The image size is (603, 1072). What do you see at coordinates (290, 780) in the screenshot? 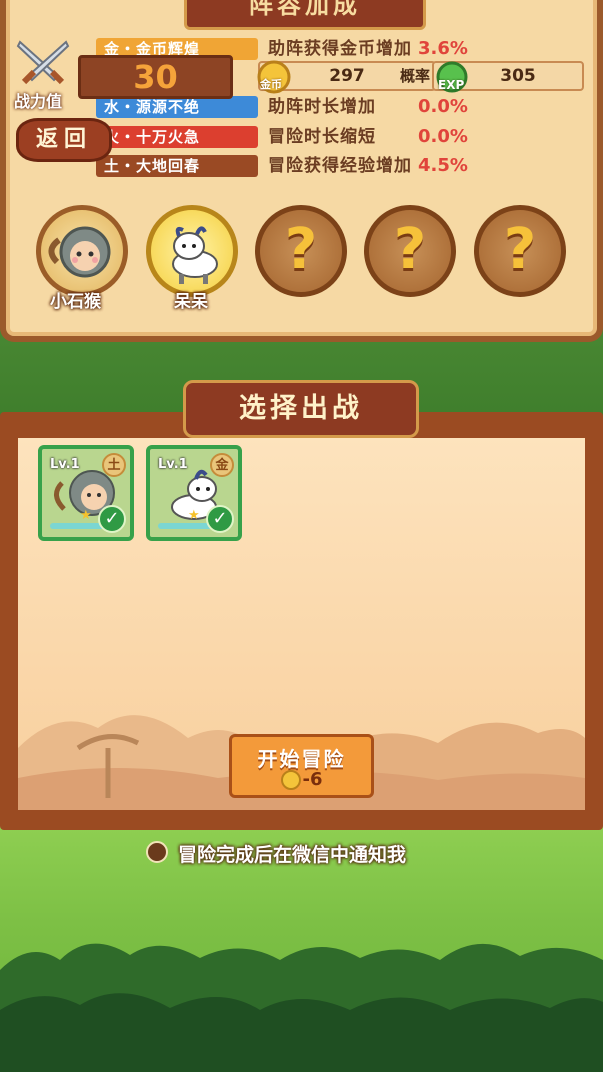
I see `coin-icon` at bounding box center [290, 780].